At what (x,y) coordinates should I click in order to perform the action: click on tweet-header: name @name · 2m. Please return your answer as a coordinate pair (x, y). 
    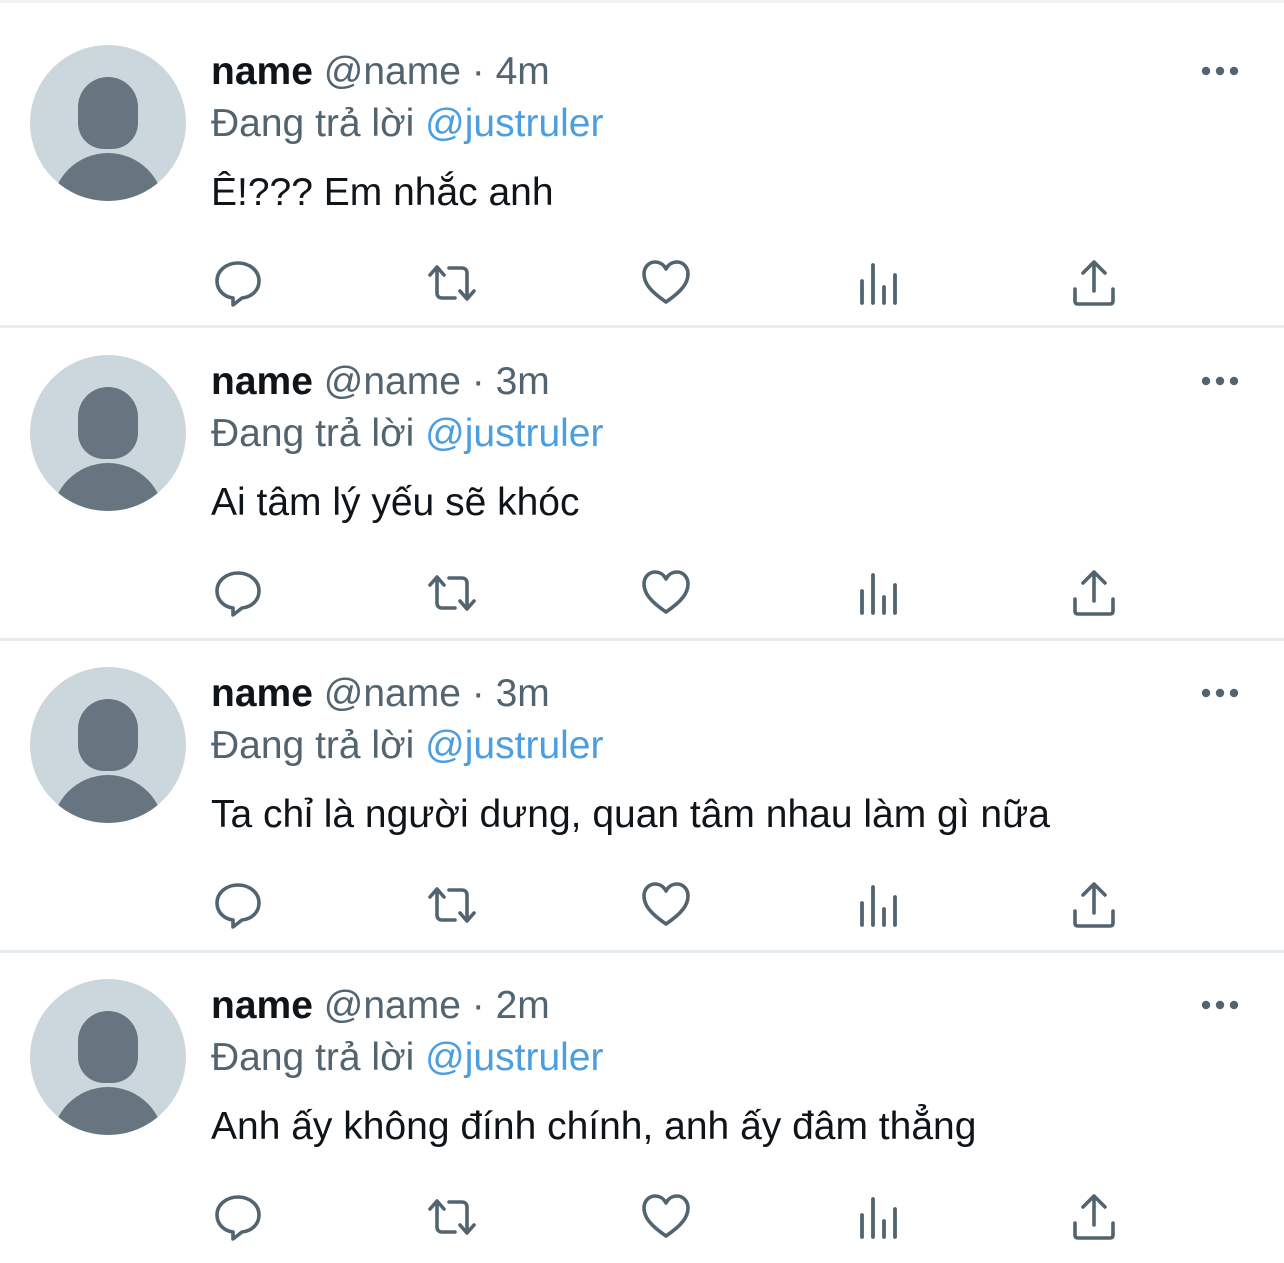
    Looking at the image, I should click on (380, 1006).